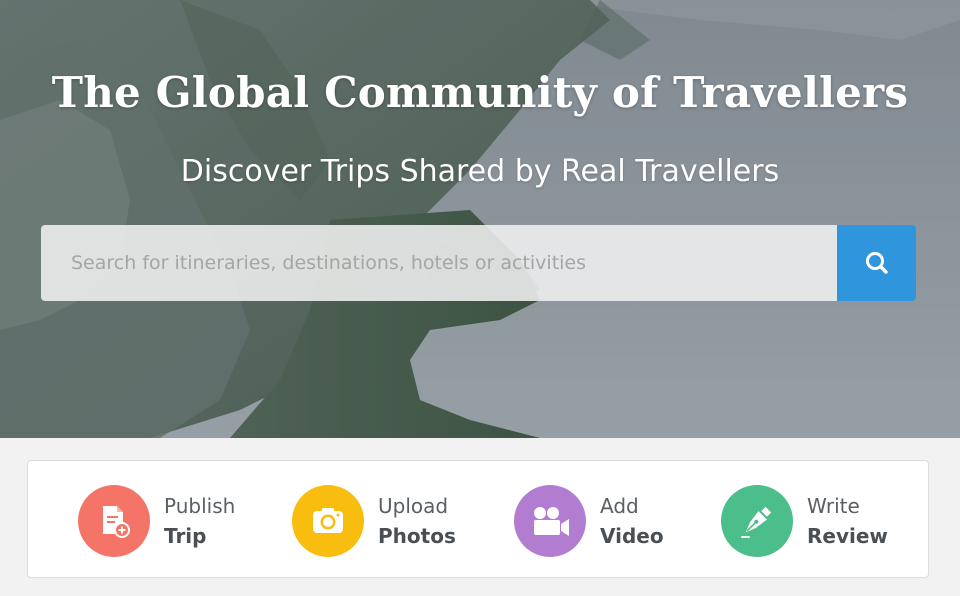  I want to click on action-object: Trip, so click(185, 536).